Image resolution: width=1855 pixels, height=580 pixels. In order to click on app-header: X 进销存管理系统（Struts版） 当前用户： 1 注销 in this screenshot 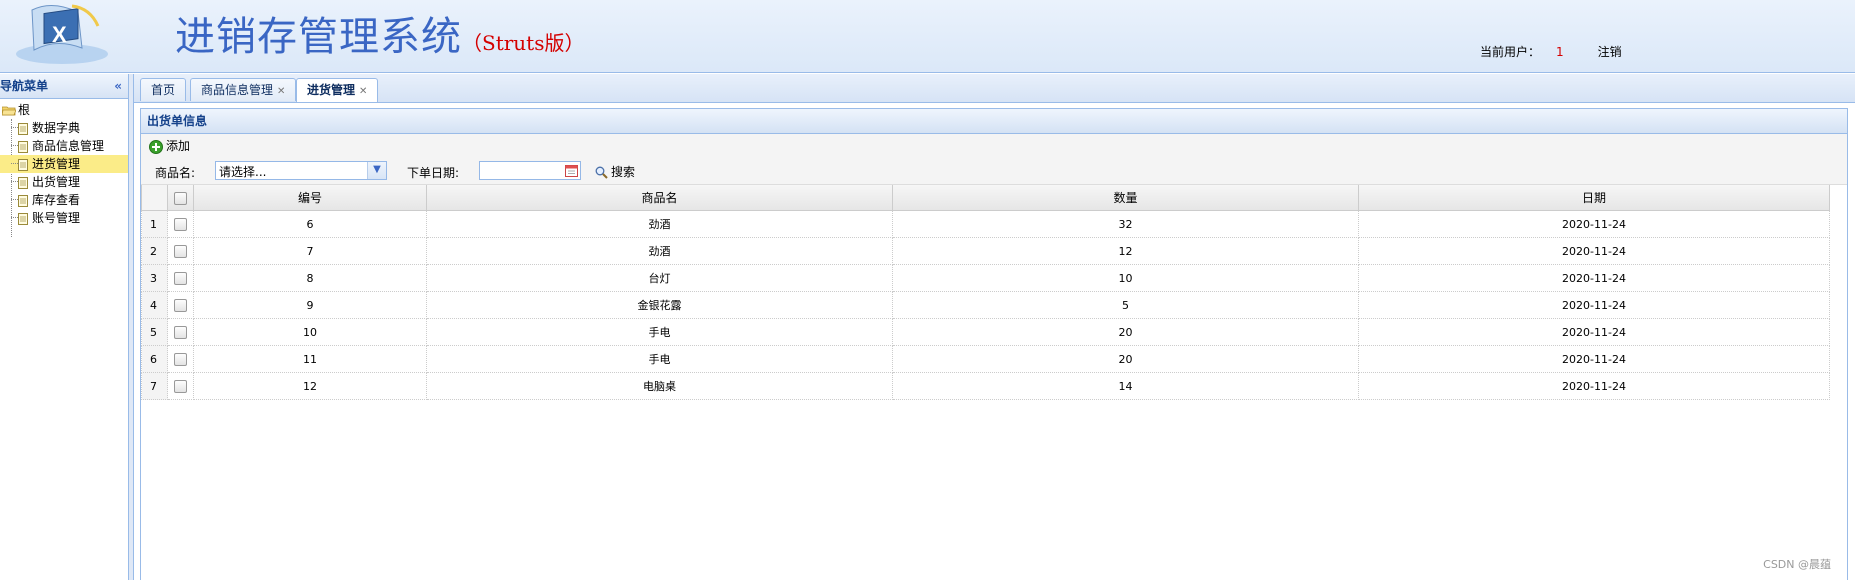, I will do `click(927, 36)`.